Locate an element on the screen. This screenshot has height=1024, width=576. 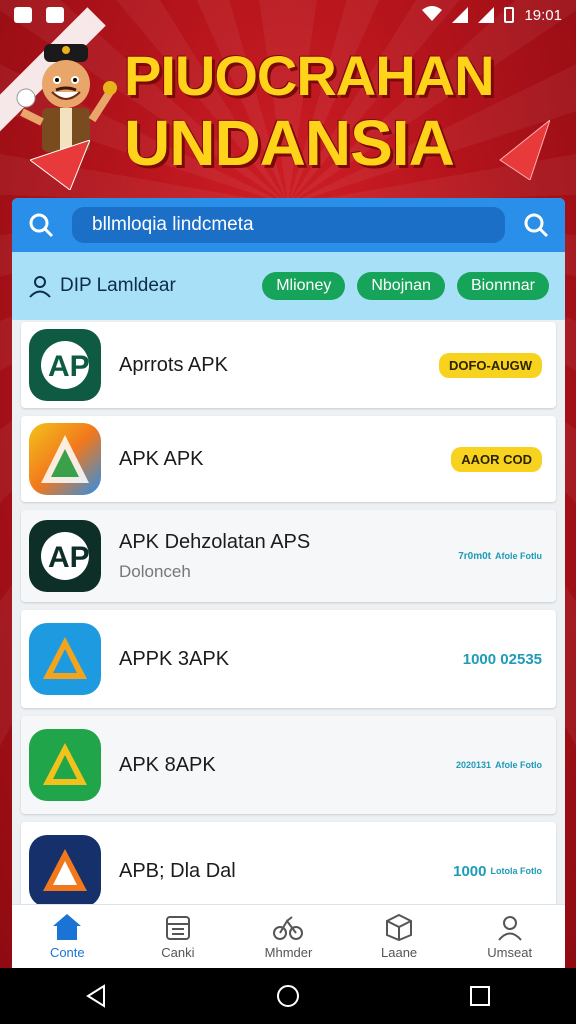
app-name: APB; Dla Dal is located at coordinates (177, 870).